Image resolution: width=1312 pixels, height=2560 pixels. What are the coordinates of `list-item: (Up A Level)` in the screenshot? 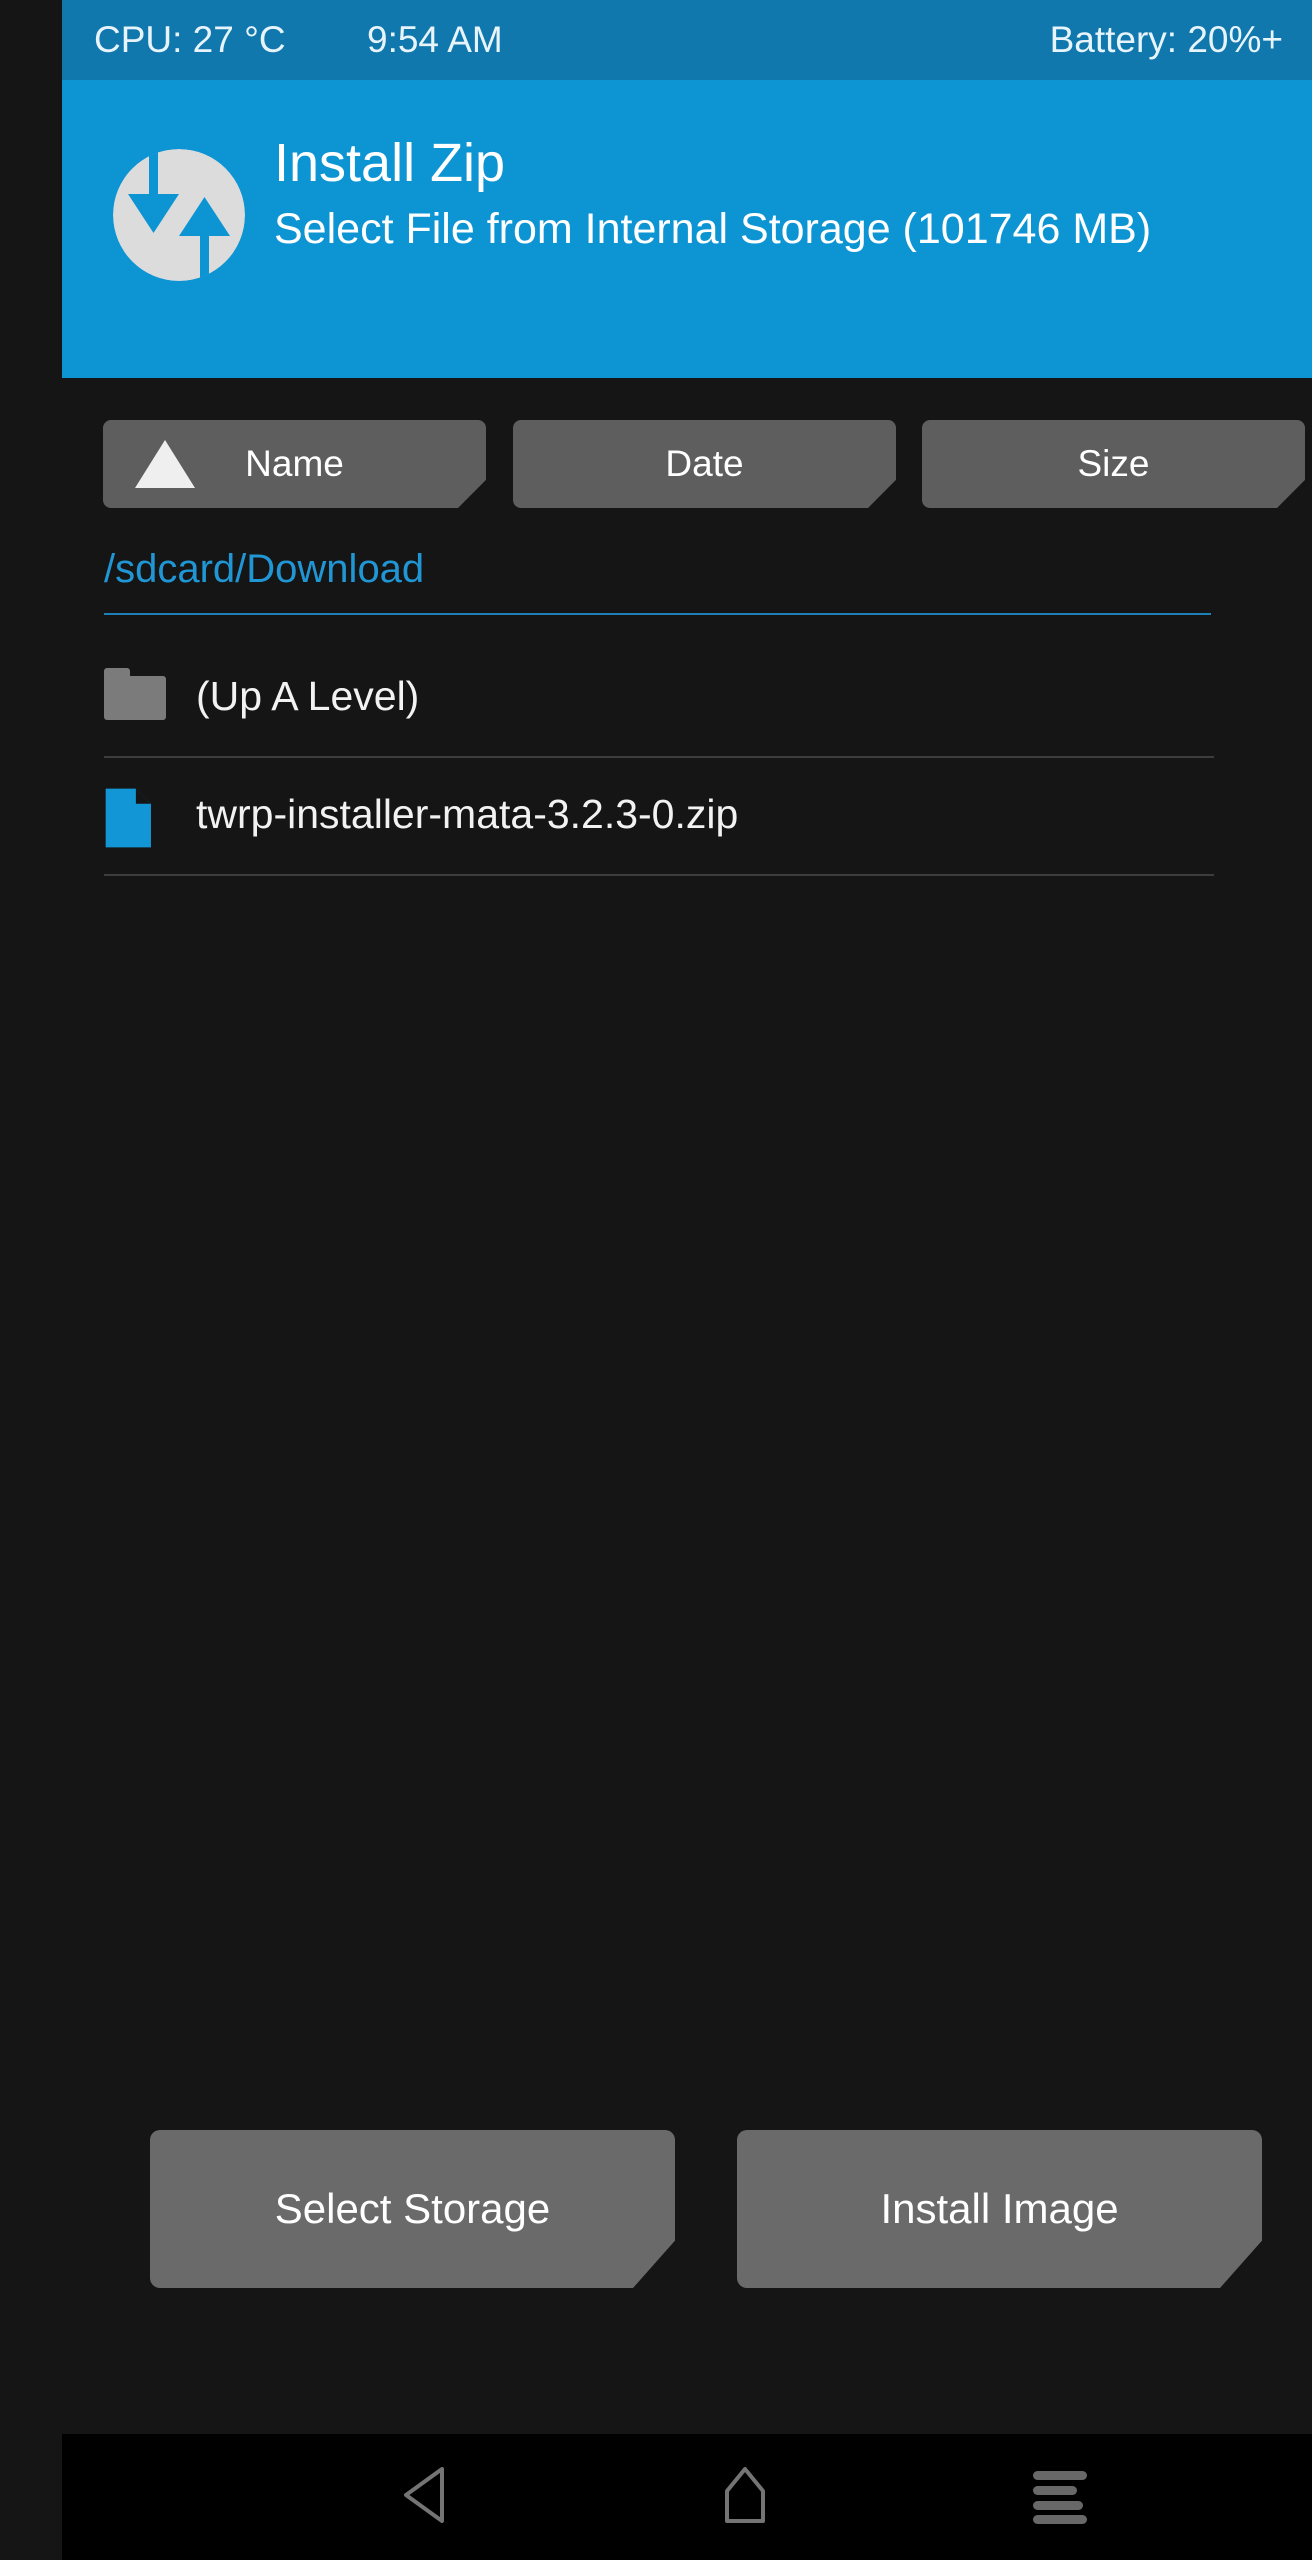 It's located at (656, 699).